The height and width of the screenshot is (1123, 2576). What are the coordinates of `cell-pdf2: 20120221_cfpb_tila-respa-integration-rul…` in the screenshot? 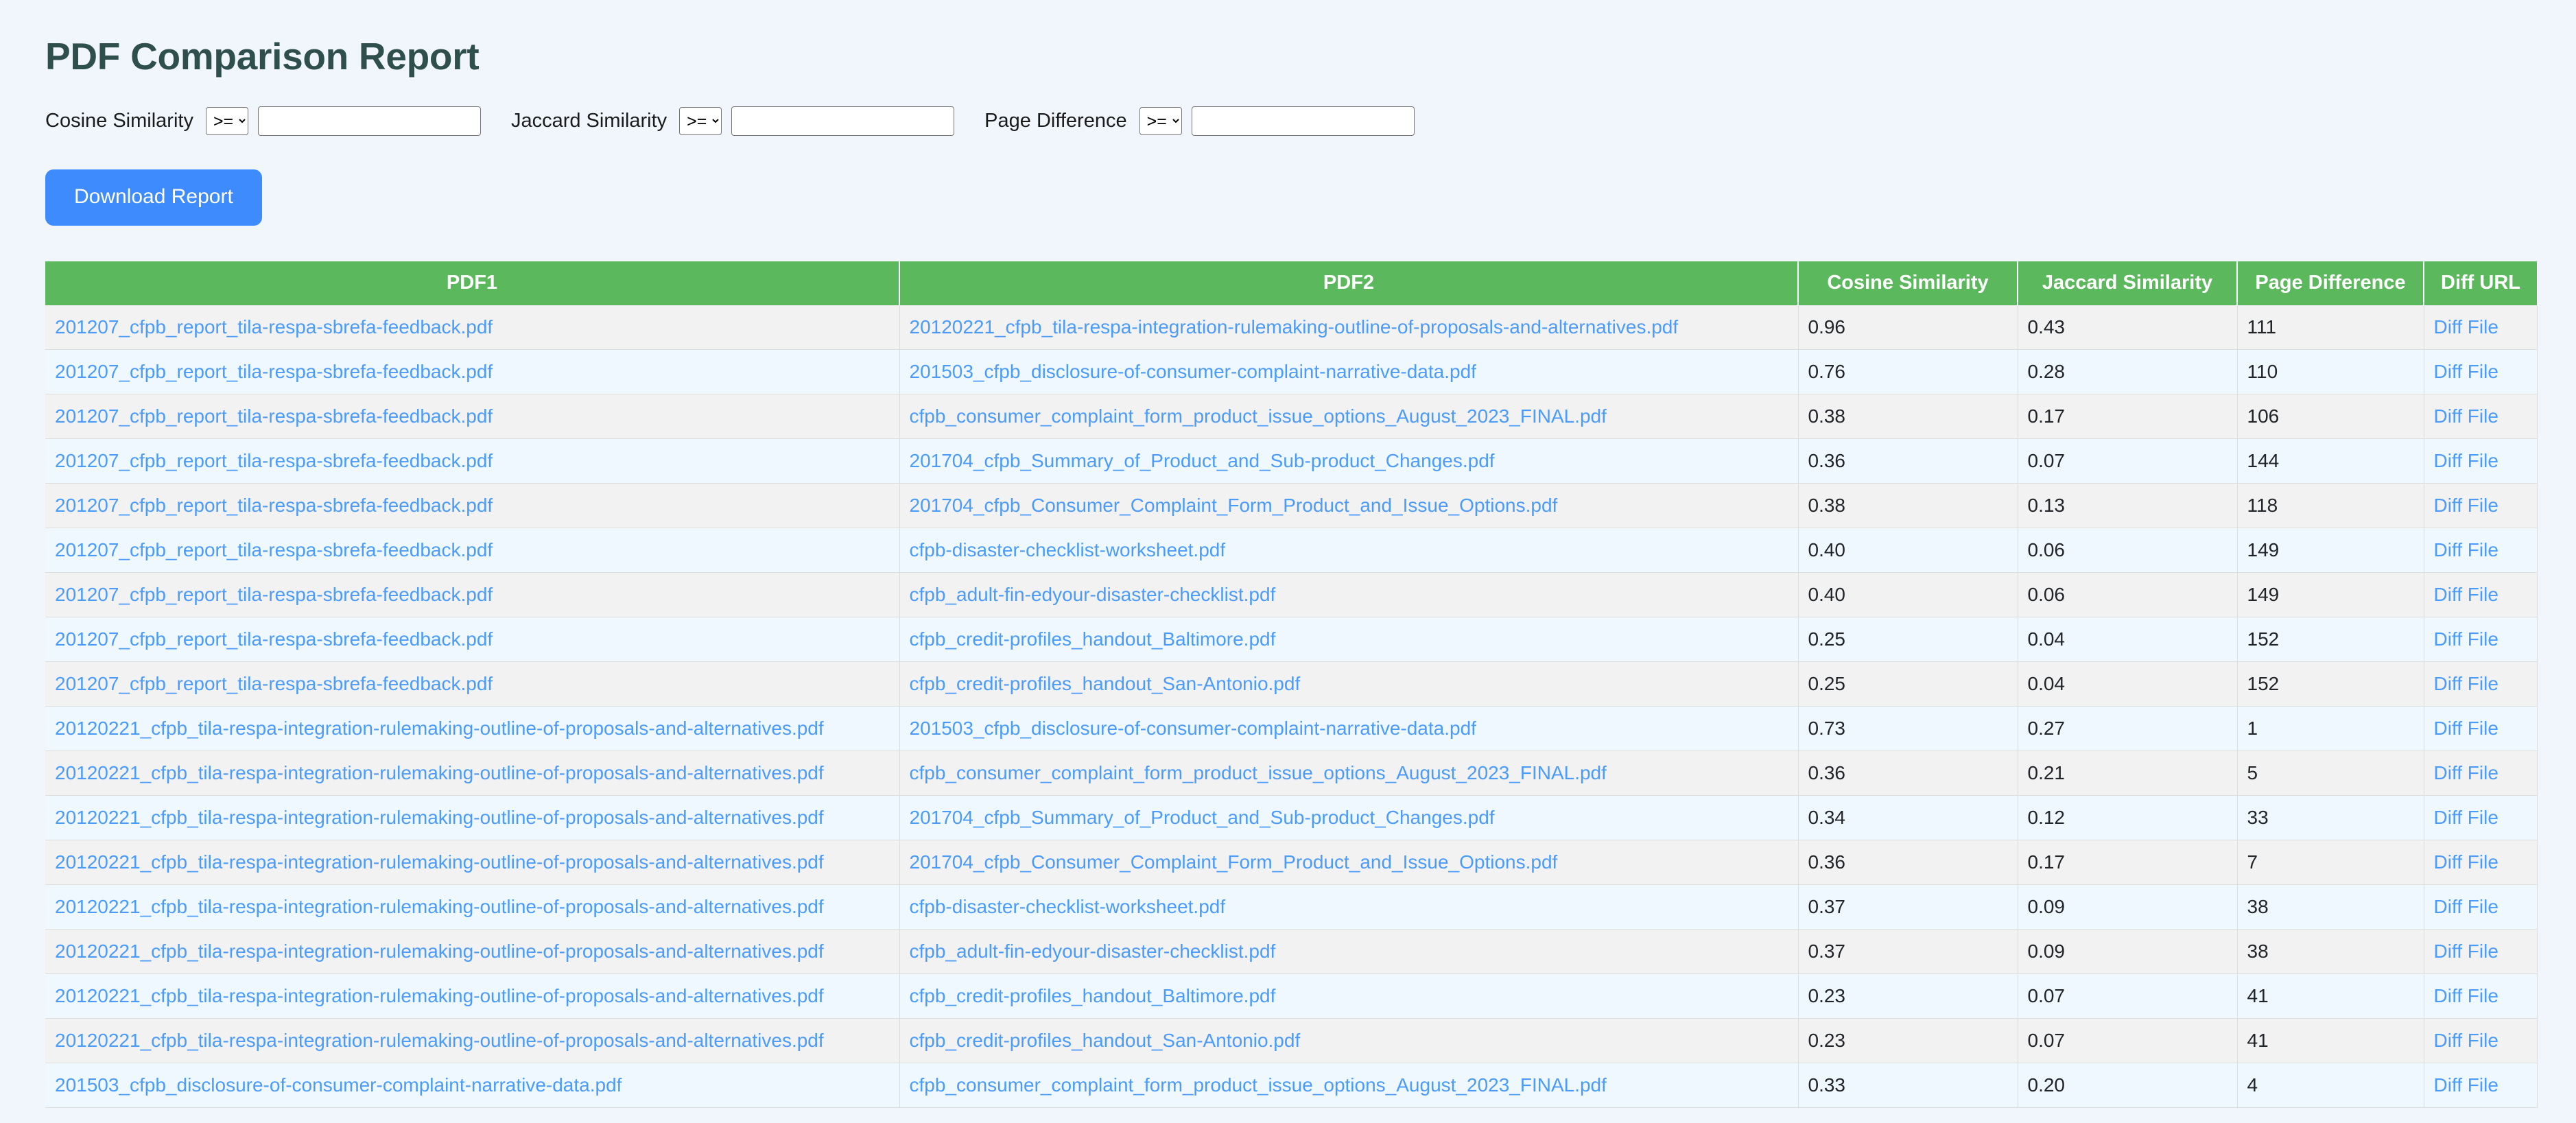 It's located at (1349, 327).